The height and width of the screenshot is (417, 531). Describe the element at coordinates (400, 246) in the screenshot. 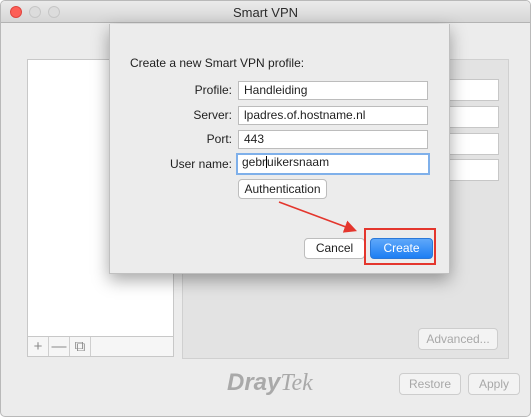

I see `create-highlight-box` at that location.